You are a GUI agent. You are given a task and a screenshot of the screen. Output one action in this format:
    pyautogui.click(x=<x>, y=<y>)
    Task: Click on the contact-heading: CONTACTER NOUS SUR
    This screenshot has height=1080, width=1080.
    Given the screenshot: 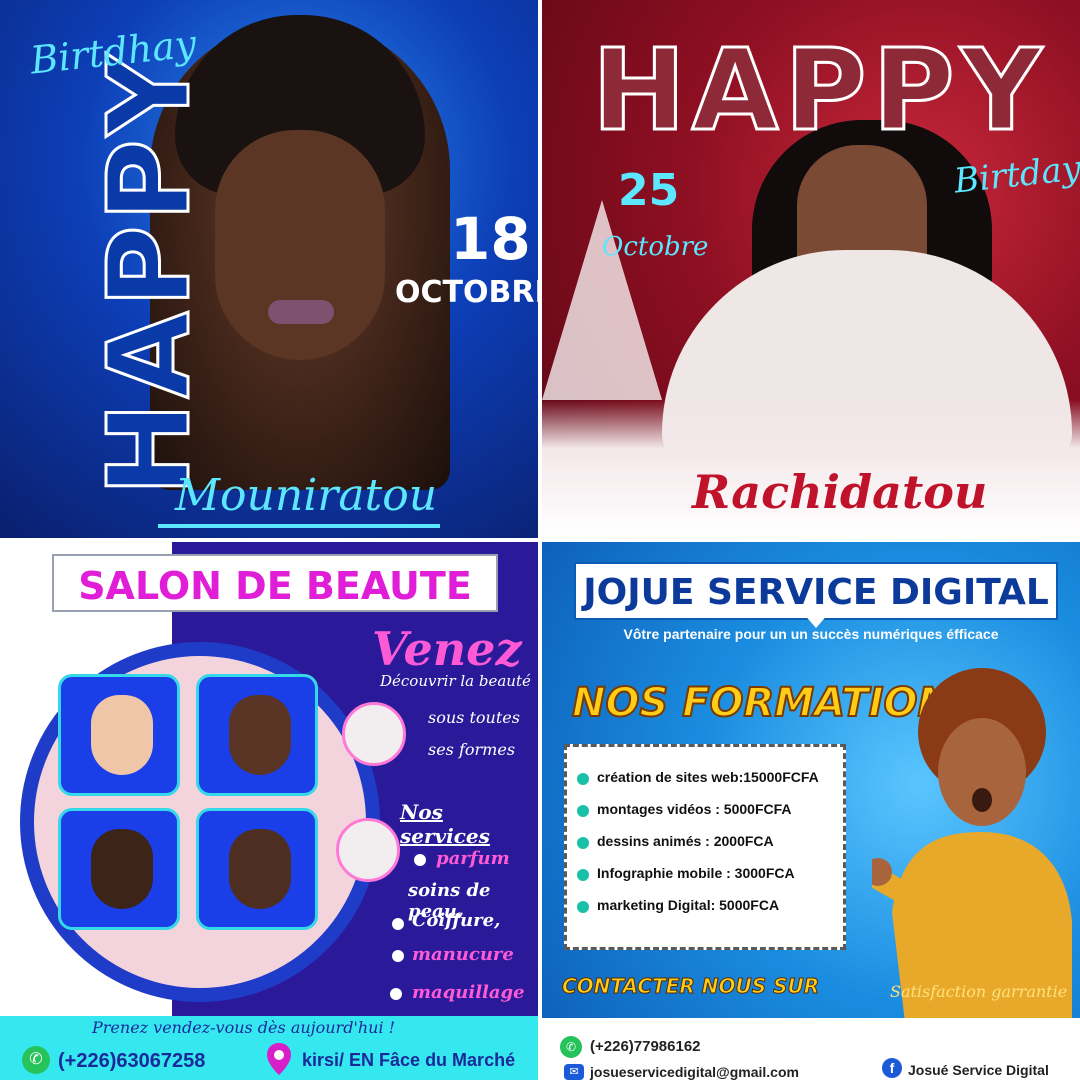 What is the action you would take?
    pyautogui.click(x=690, y=986)
    